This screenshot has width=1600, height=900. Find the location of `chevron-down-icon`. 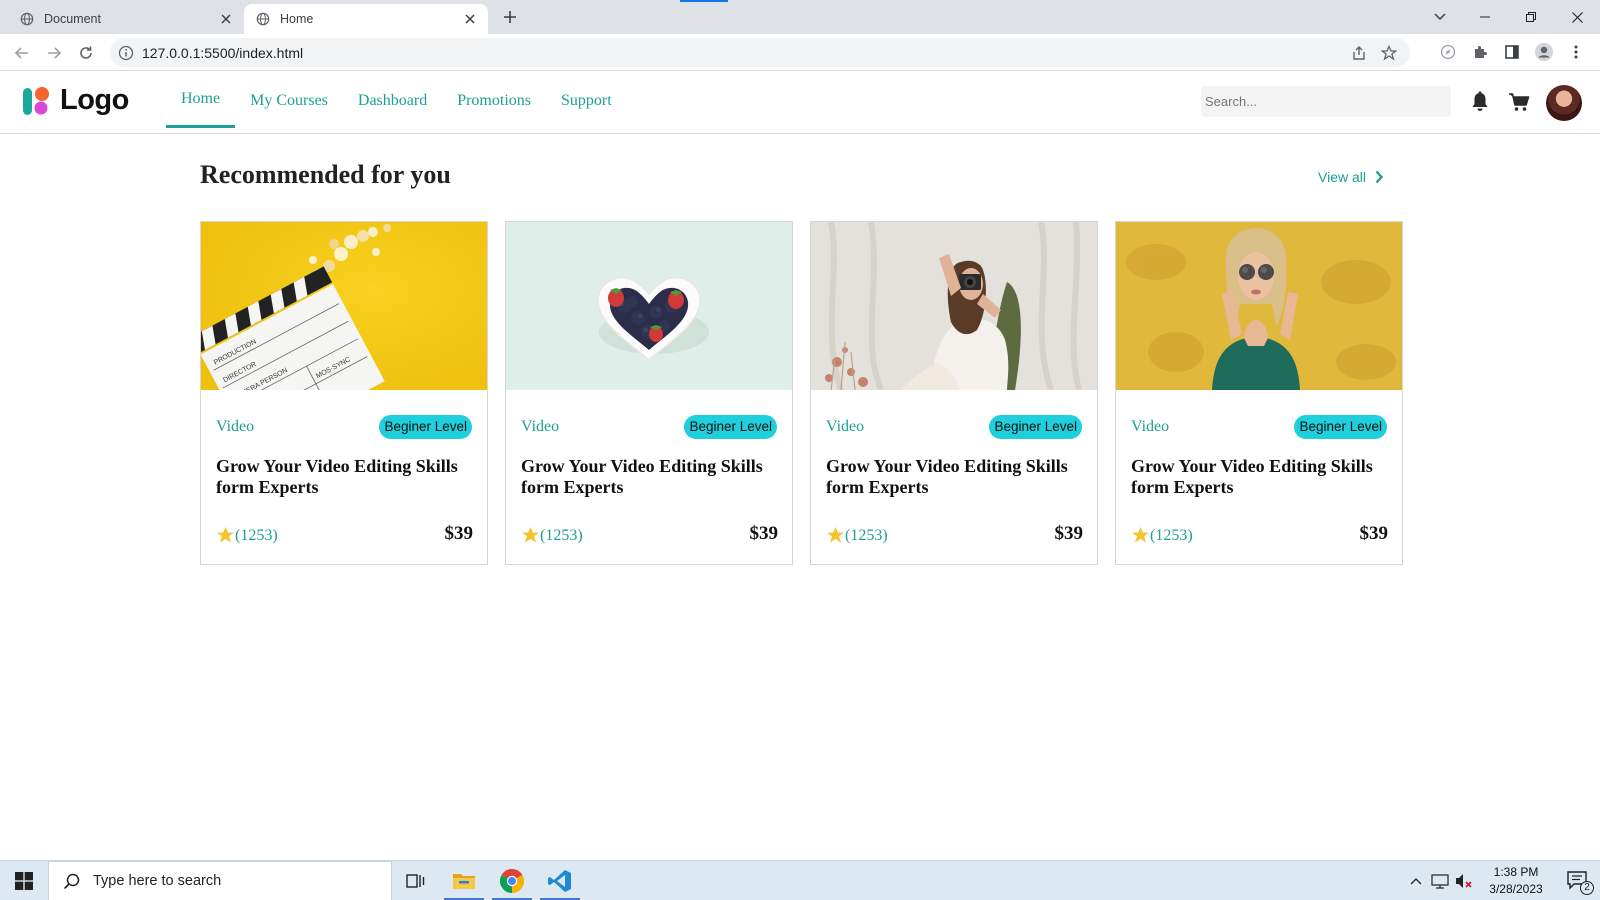

chevron-down-icon is located at coordinates (1440, 17).